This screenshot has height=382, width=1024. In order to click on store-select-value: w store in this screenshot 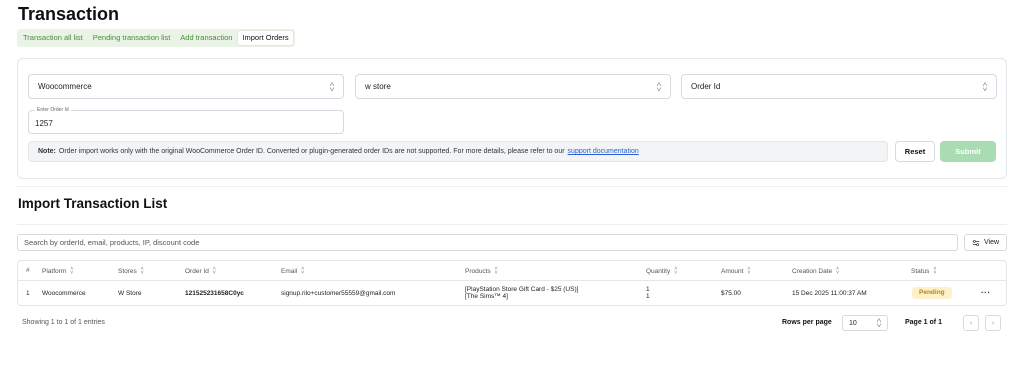, I will do `click(378, 86)`.